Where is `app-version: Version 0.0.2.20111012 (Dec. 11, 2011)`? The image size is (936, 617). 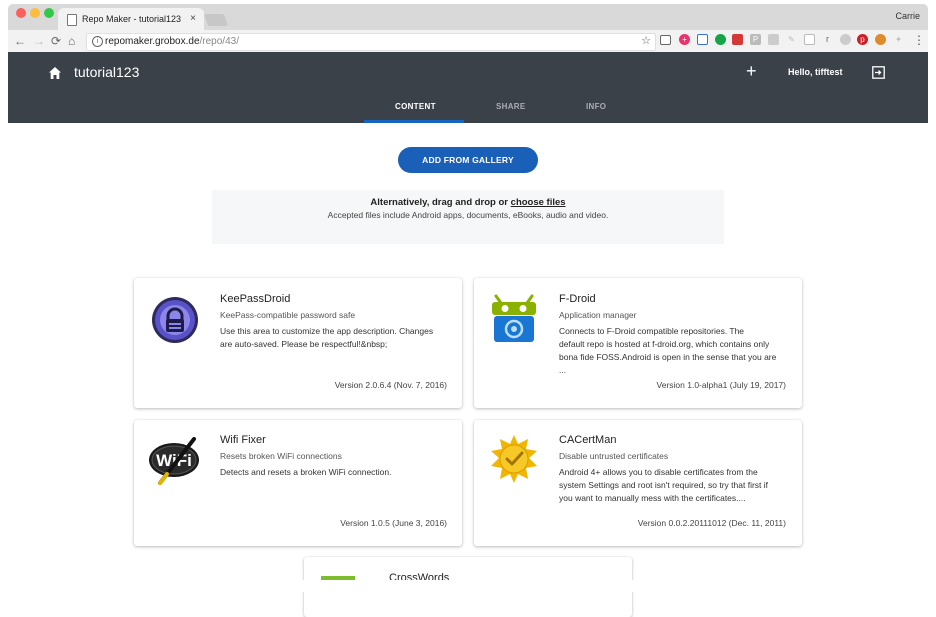
app-version: Version 0.0.2.20111012 (Dec. 11, 2011) is located at coordinates (711, 523).